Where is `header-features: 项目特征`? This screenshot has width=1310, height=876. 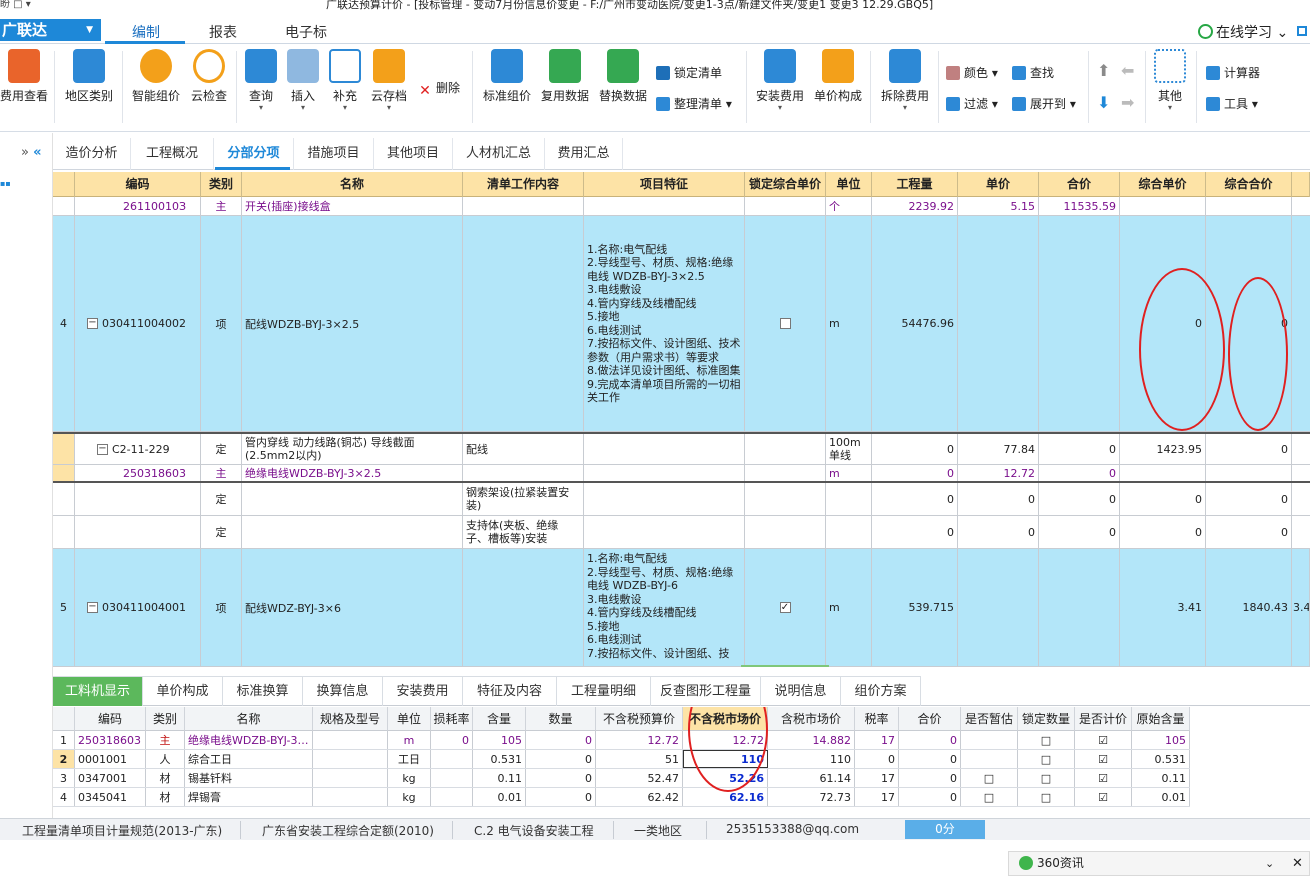
header-features: 项目特征 is located at coordinates (664, 184).